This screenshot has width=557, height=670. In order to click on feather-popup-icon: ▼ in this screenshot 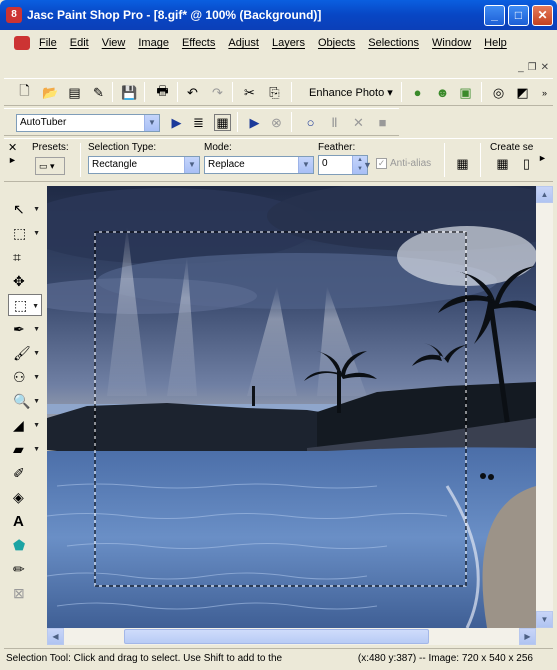, I will do `click(367, 164)`.